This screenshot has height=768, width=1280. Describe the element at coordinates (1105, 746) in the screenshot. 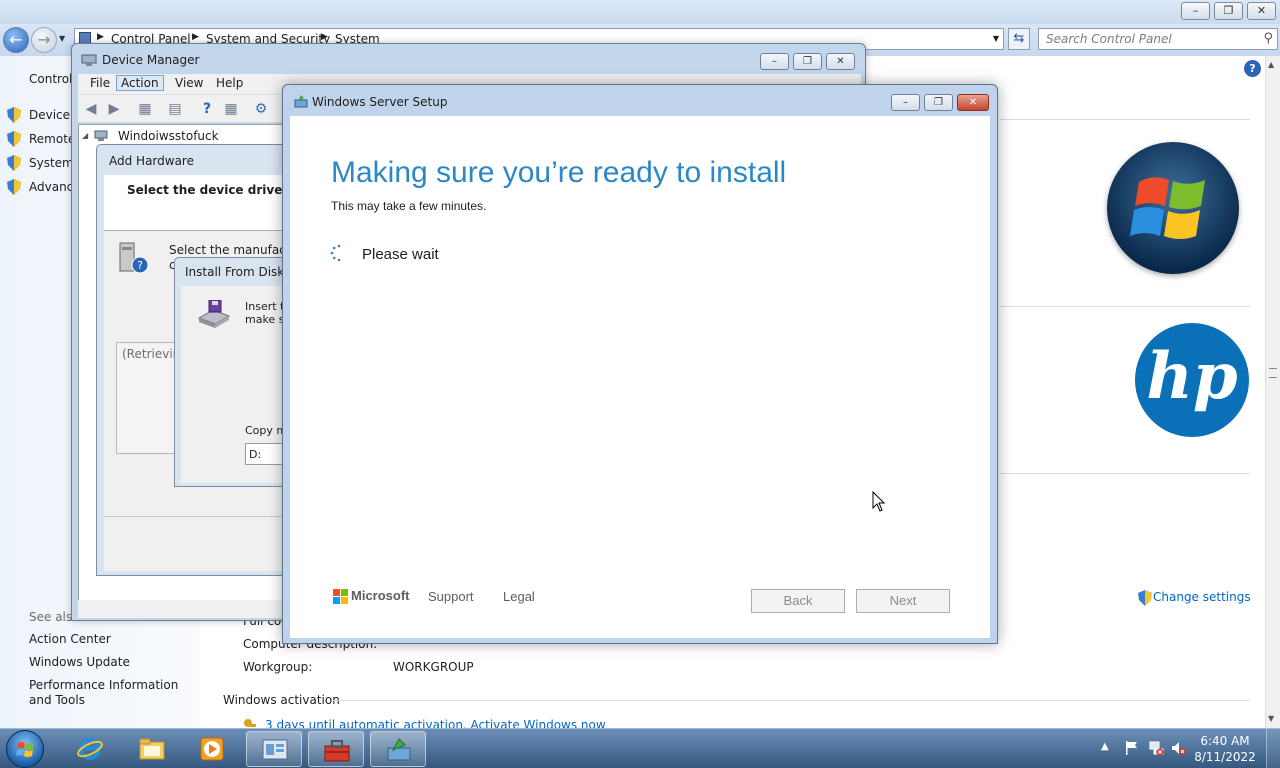

I see `show-hidden-icons-icon: ▲` at that location.